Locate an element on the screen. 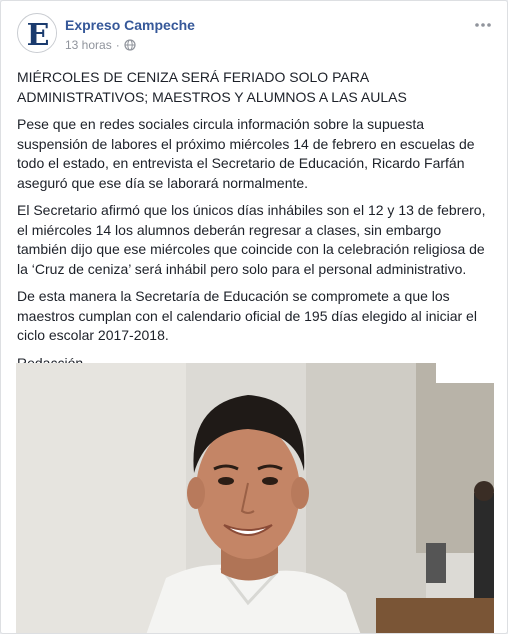 Image resolution: width=508 pixels, height=634 pixels. expreso-logo-icon: E is located at coordinates (37, 34).